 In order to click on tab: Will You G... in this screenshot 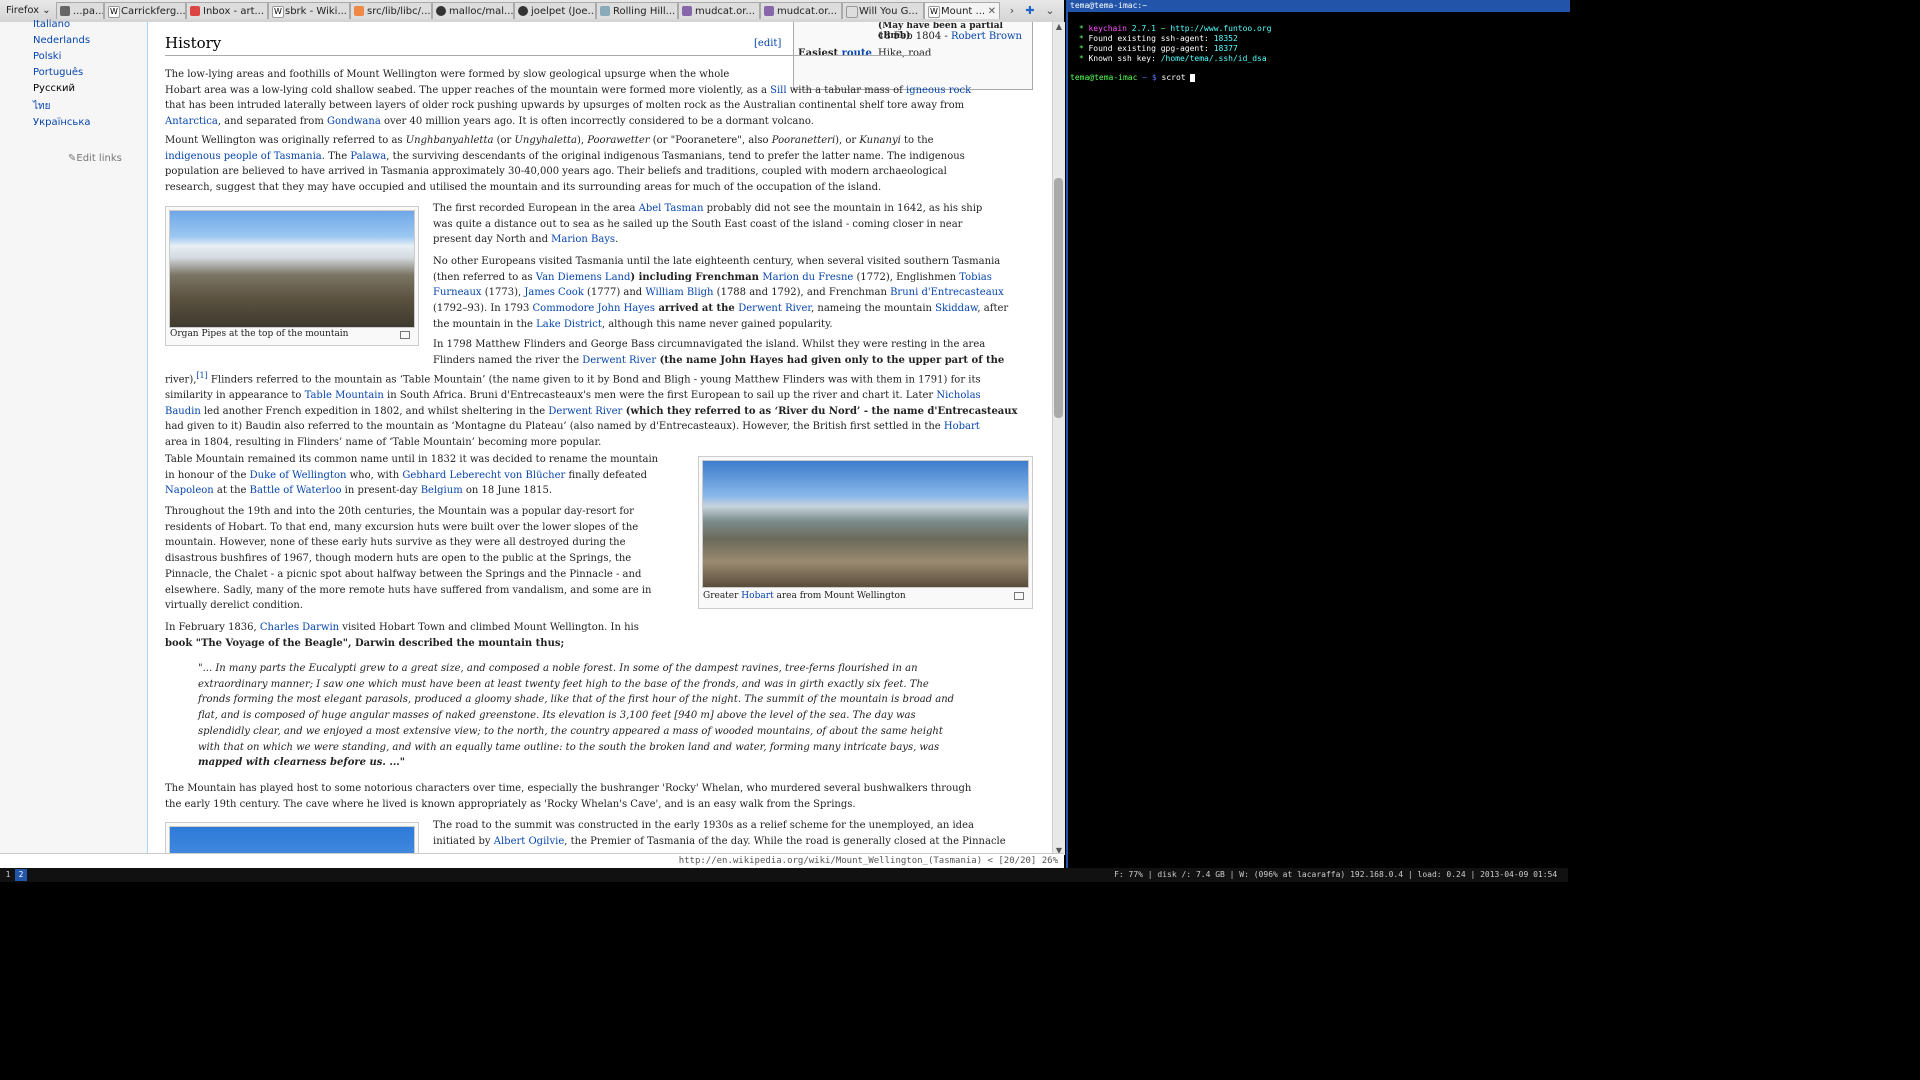, I will do `click(883, 10)`.